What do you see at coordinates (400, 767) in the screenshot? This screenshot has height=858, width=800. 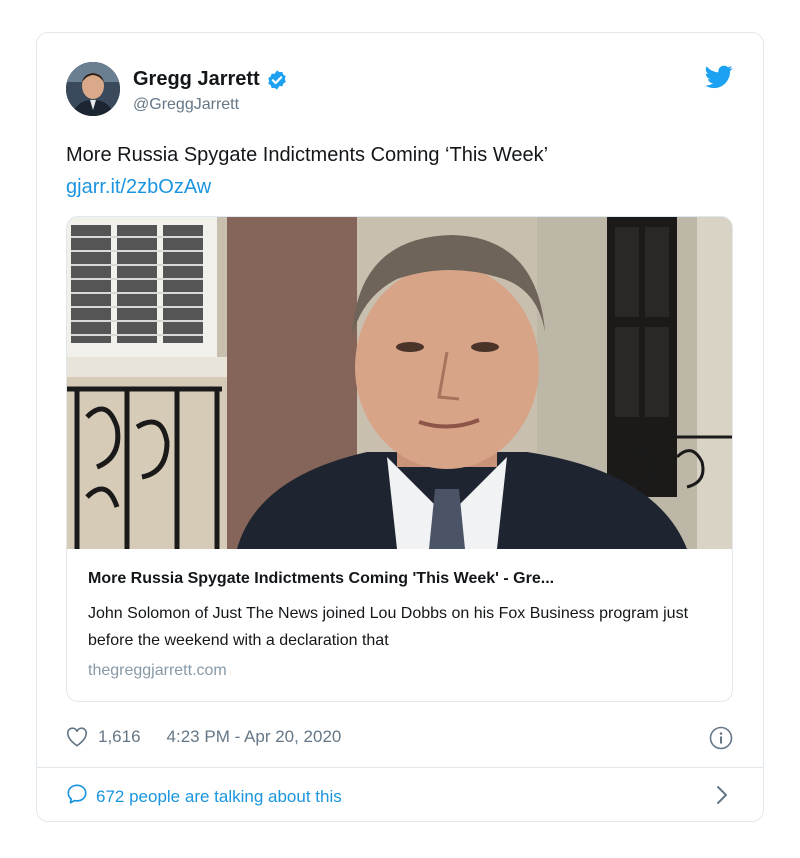 I see `divider` at bounding box center [400, 767].